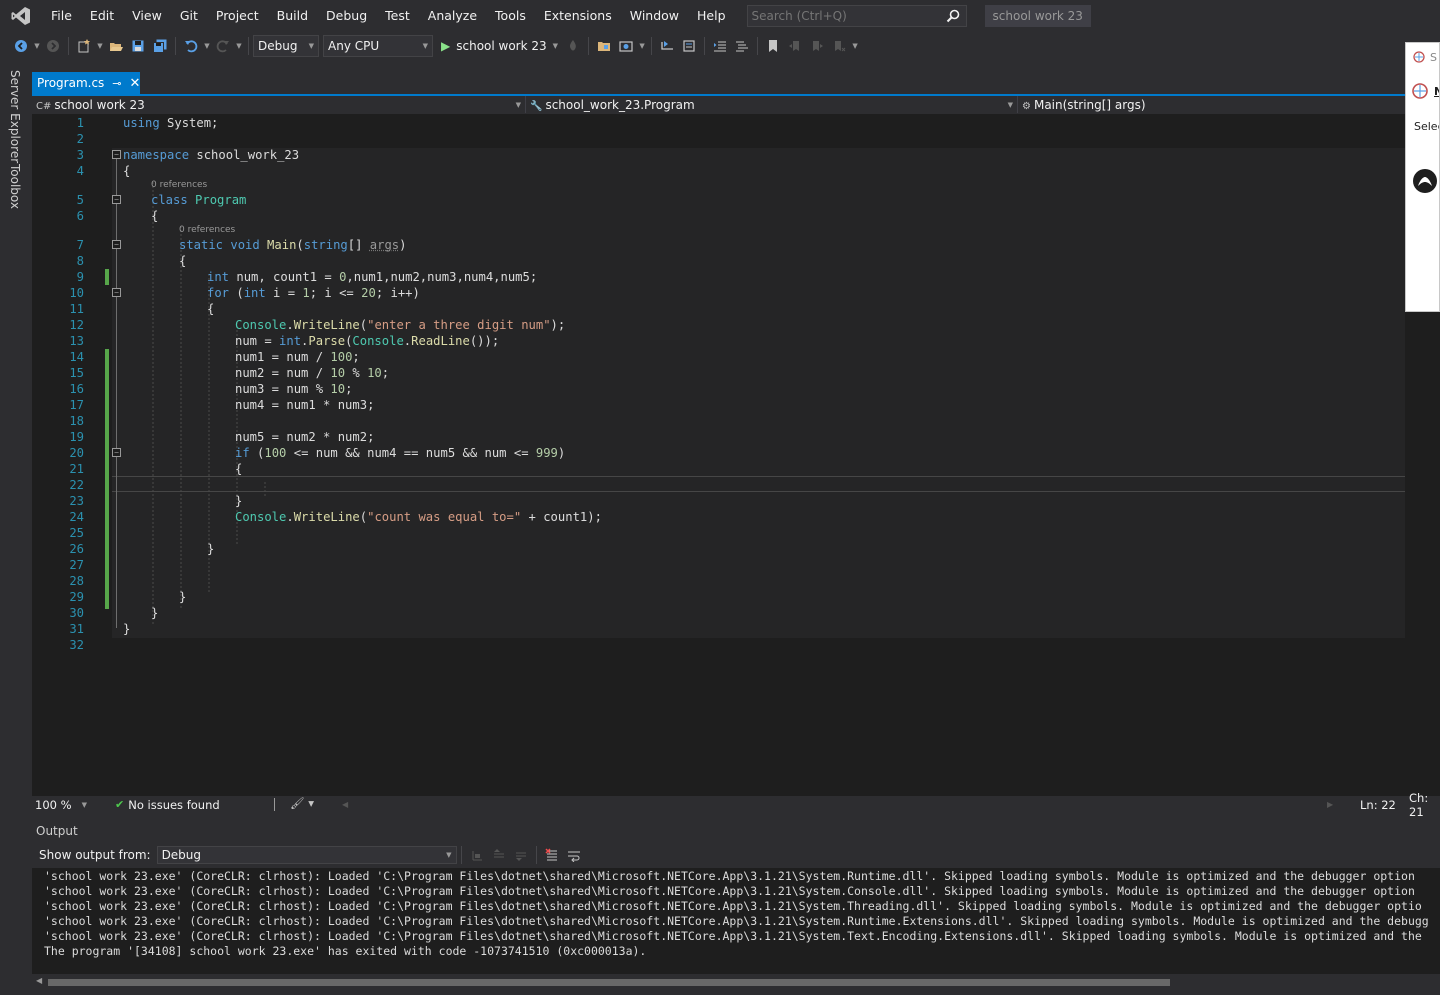  Describe the element at coordinates (499, 855) in the screenshot. I see `previous-message-icon` at that location.